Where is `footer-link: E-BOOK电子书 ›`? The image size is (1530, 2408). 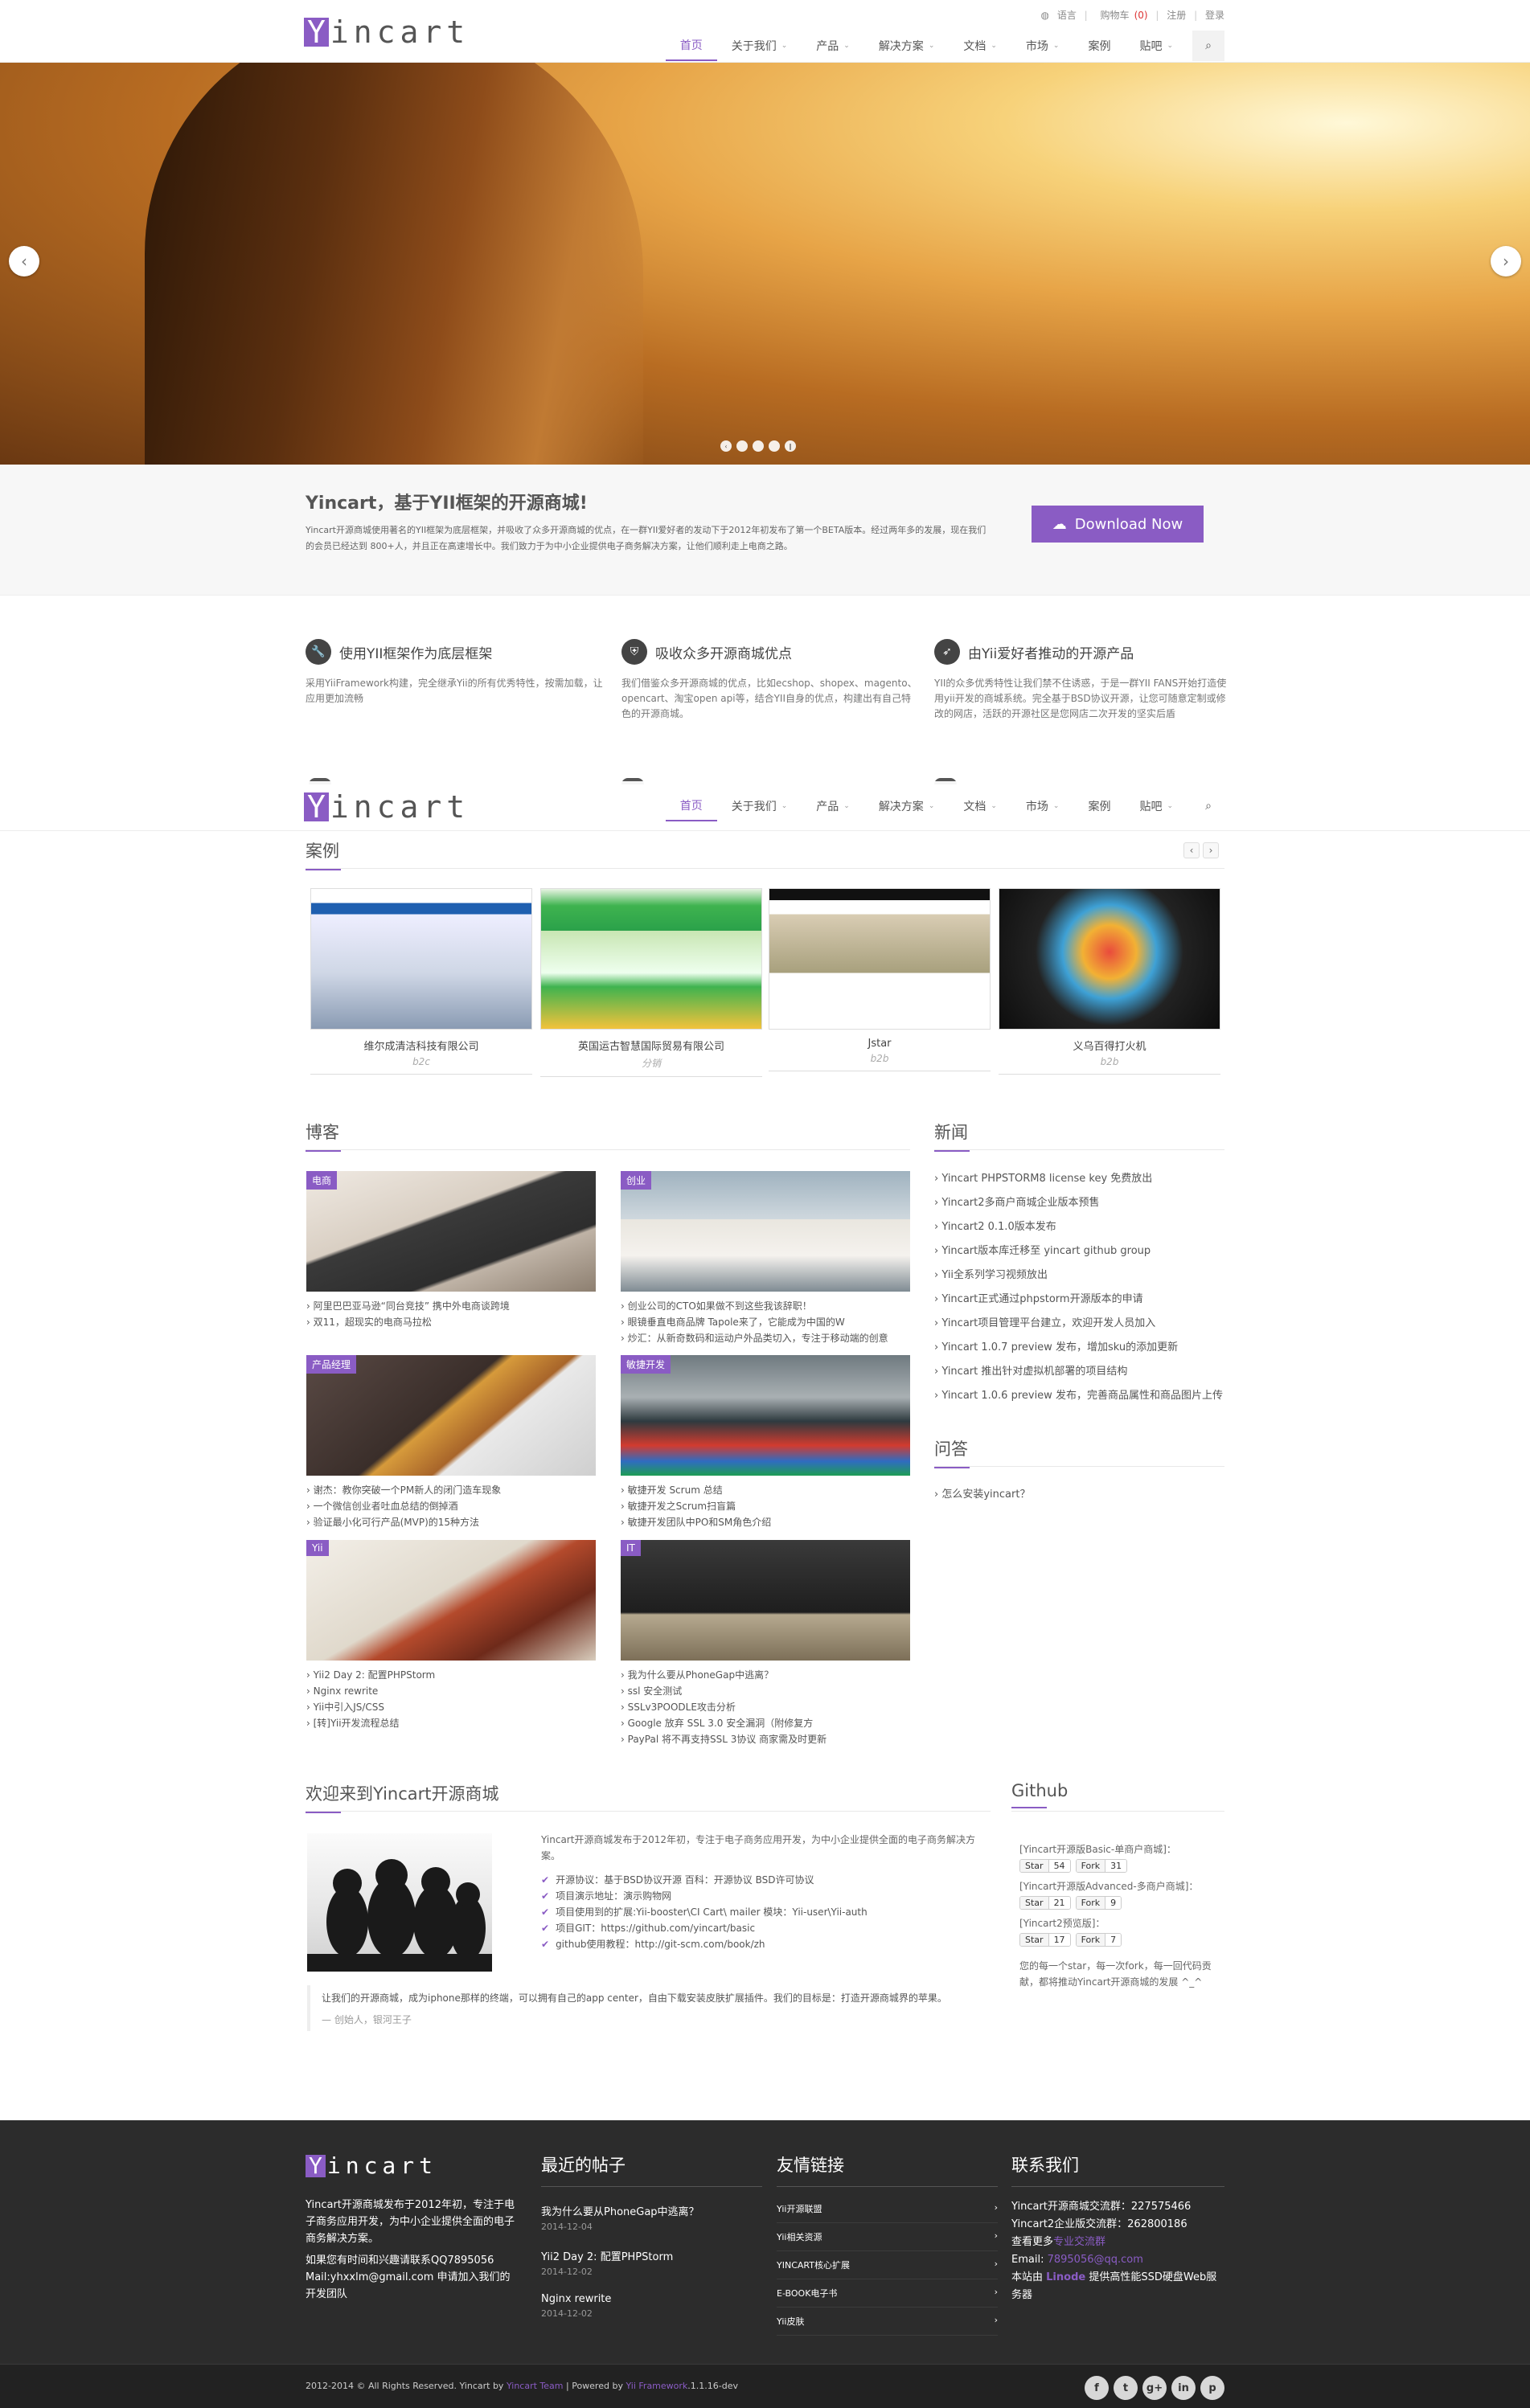 footer-link: E-BOOK电子书 › is located at coordinates (887, 2293).